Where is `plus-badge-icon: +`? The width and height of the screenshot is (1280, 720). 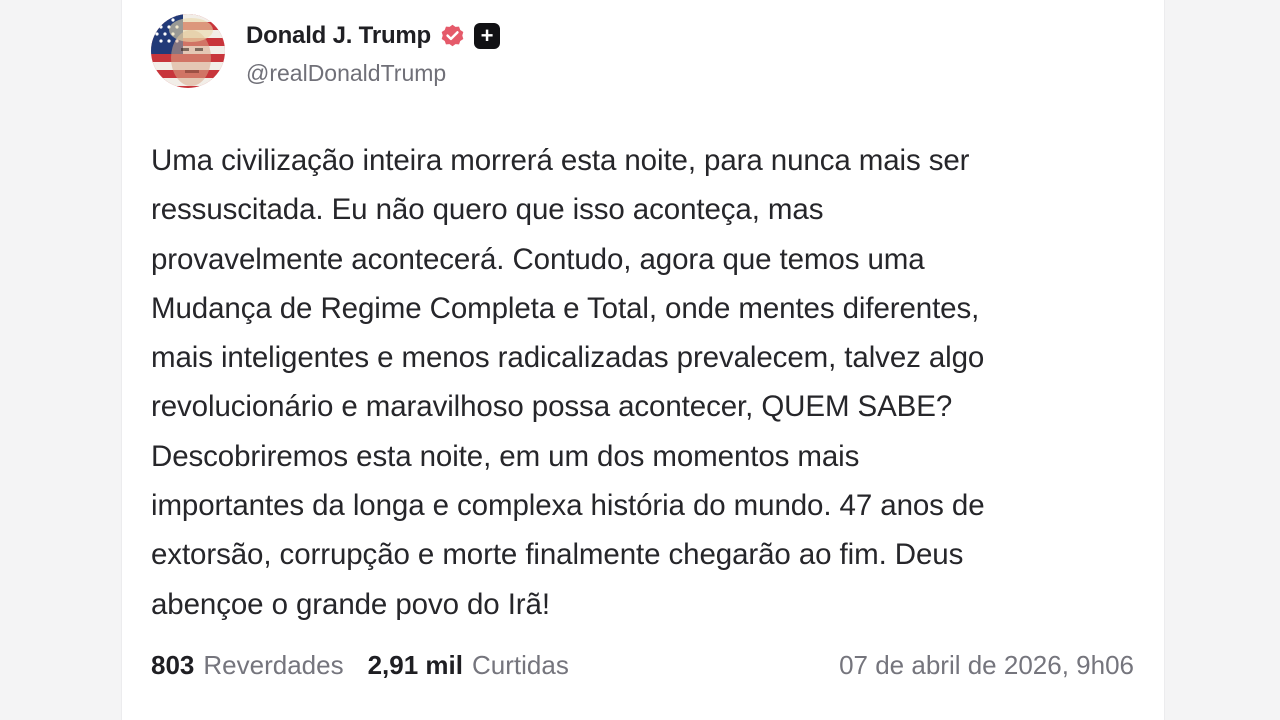 plus-badge-icon: + is located at coordinates (487, 36).